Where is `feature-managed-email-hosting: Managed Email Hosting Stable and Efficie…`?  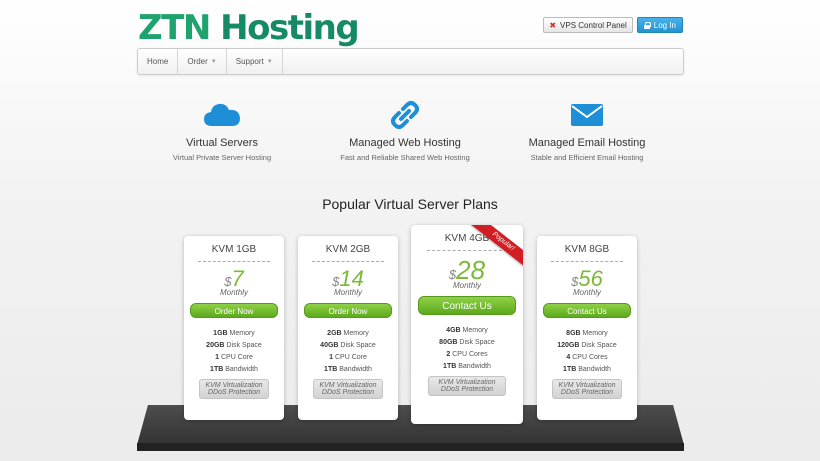 feature-managed-email-hosting: Managed Email Hosting Stable and Efficie… is located at coordinates (587, 130).